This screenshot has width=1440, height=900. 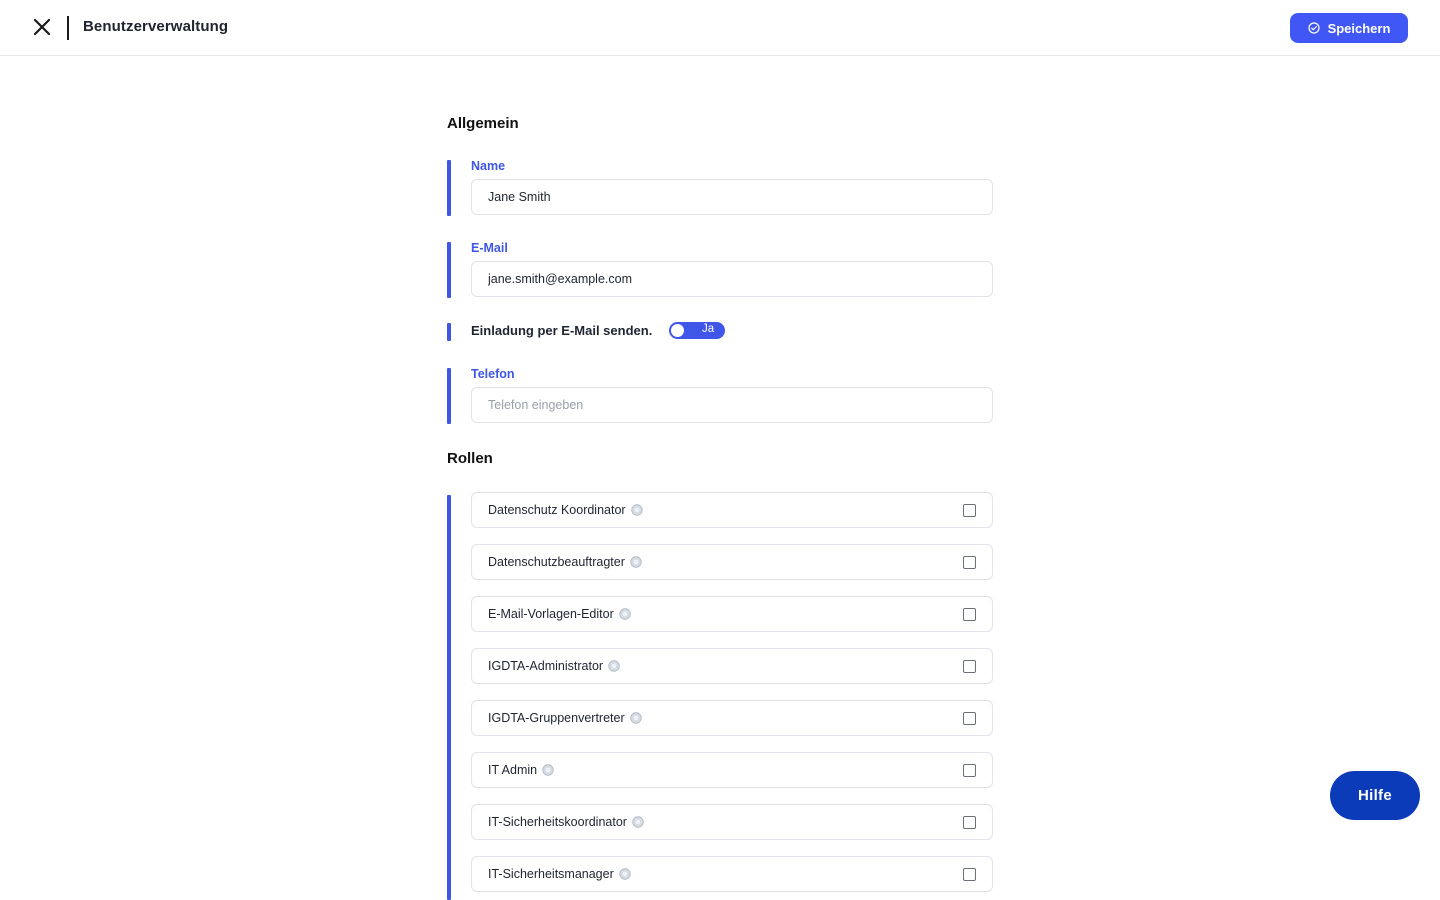 What do you see at coordinates (1359, 28) in the screenshot?
I see `save-button-label: Speichern` at bounding box center [1359, 28].